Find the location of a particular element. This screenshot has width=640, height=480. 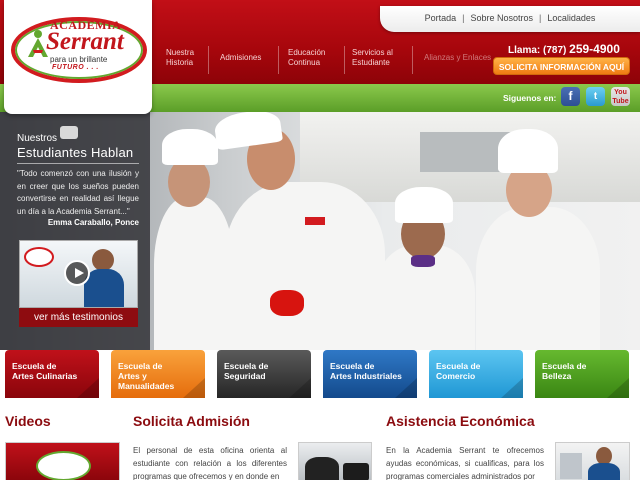

play-icon is located at coordinates (77, 273).